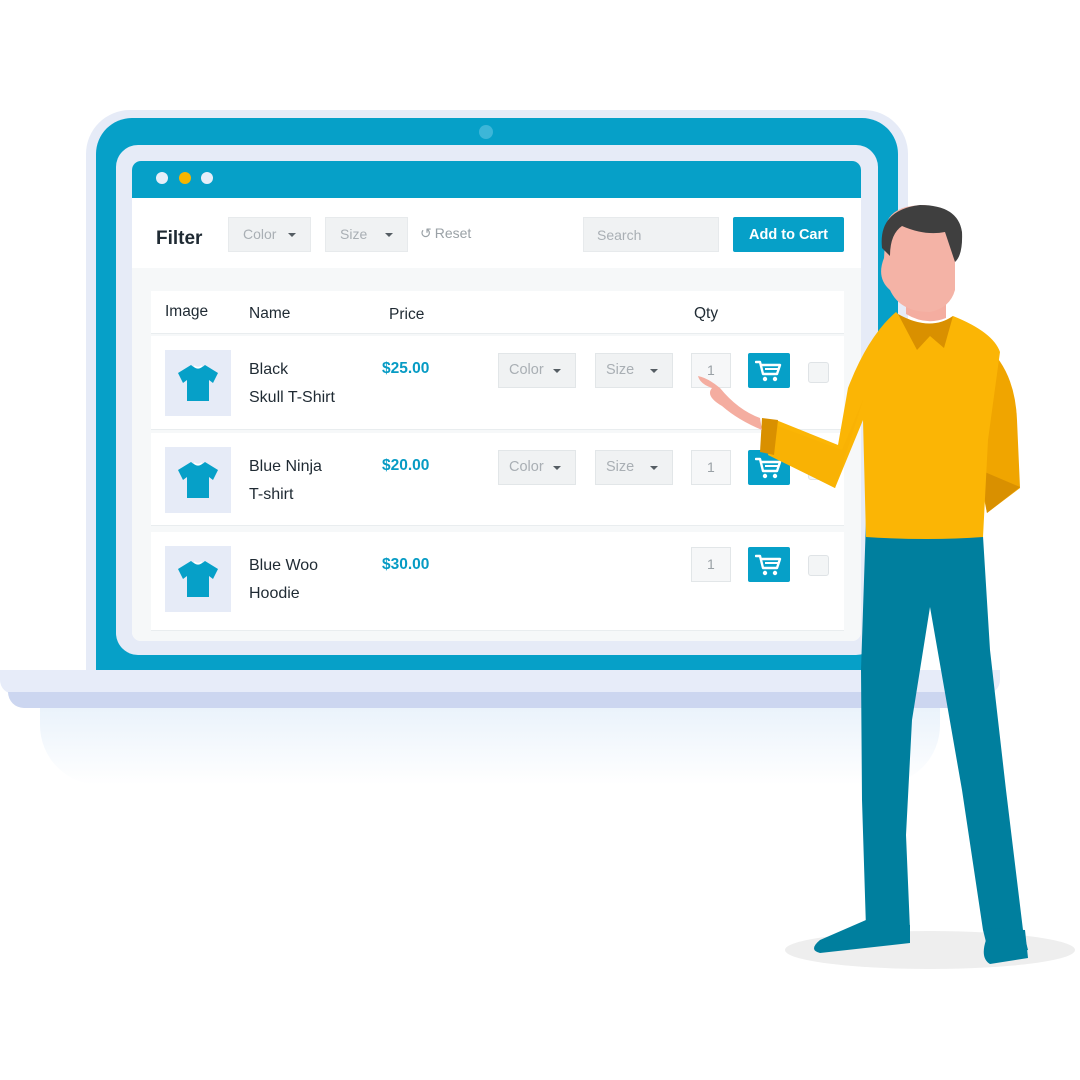 Image resolution: width=1080 pixels, height=1080 pixels. Describe the element at coordinates (406, 465) in the screenshot. I see `product-price: $20.00` at that location.